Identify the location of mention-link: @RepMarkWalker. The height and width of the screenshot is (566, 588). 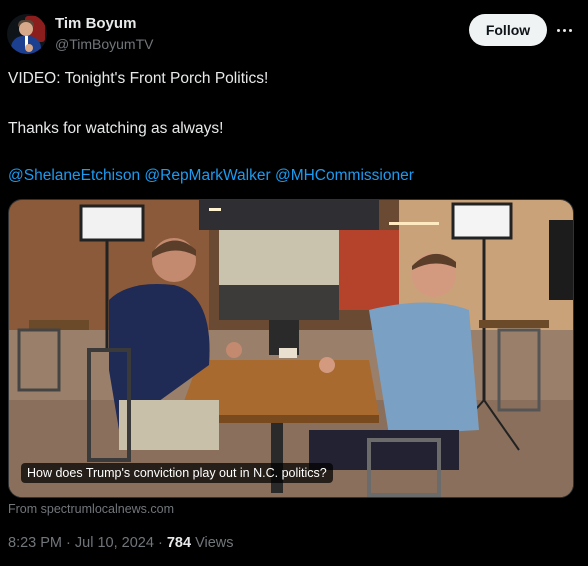
(207, 175).